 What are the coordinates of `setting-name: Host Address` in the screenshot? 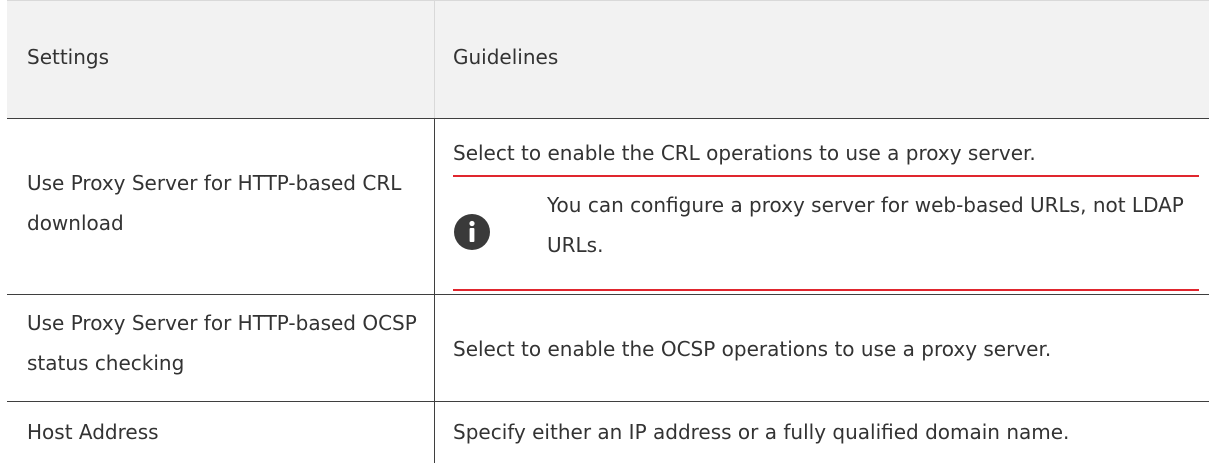 It's located at (93, 432).